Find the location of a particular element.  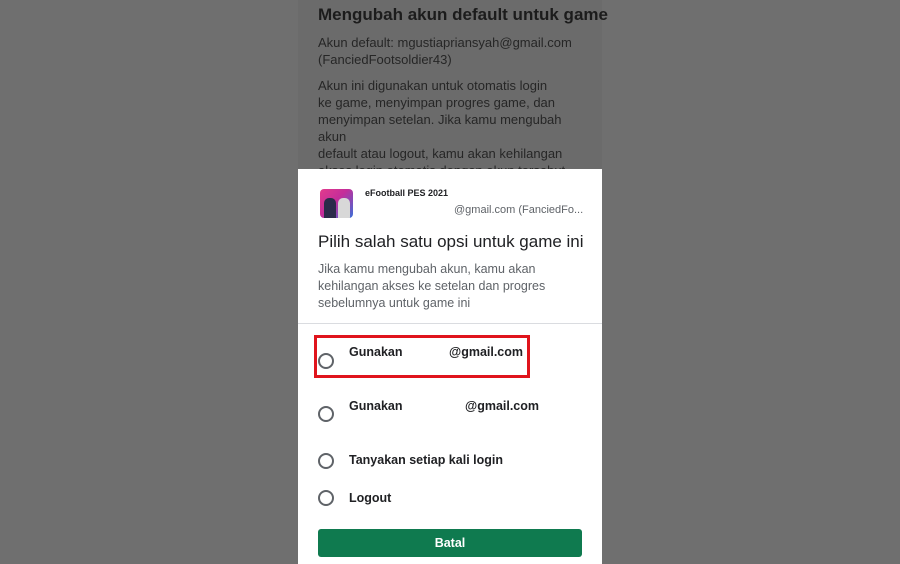

divider is located at coordinates (450, 323).